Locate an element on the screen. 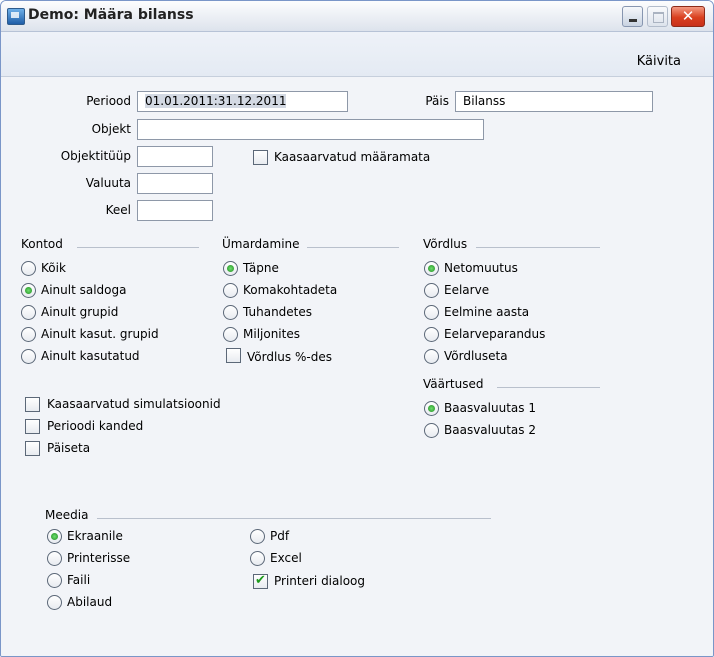  comparison-option-label: Eelarveparandus is located at coordinates (495, 334).